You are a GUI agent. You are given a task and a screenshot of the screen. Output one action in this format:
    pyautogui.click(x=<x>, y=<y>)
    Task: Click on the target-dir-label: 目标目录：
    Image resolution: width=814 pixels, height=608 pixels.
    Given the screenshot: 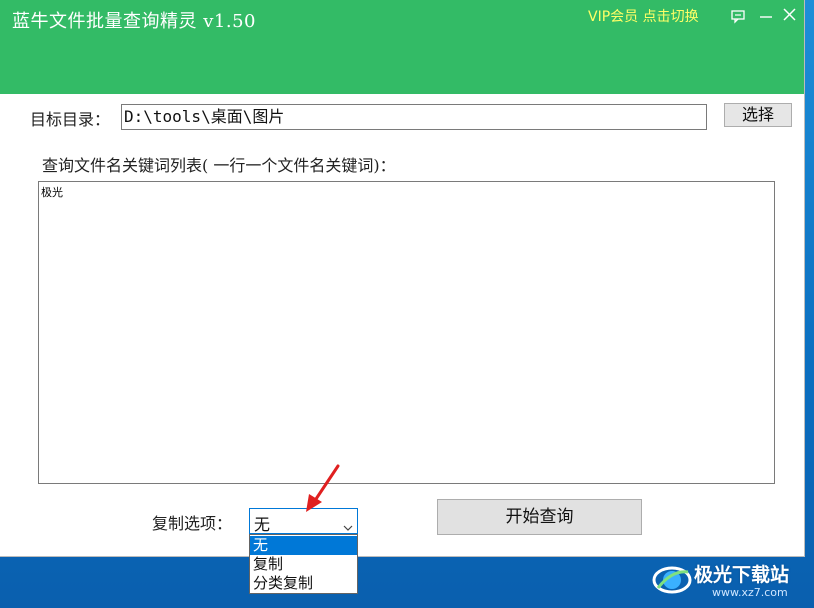 What is the action you would take?
    pyautogui.click(x=70, y=119)
    